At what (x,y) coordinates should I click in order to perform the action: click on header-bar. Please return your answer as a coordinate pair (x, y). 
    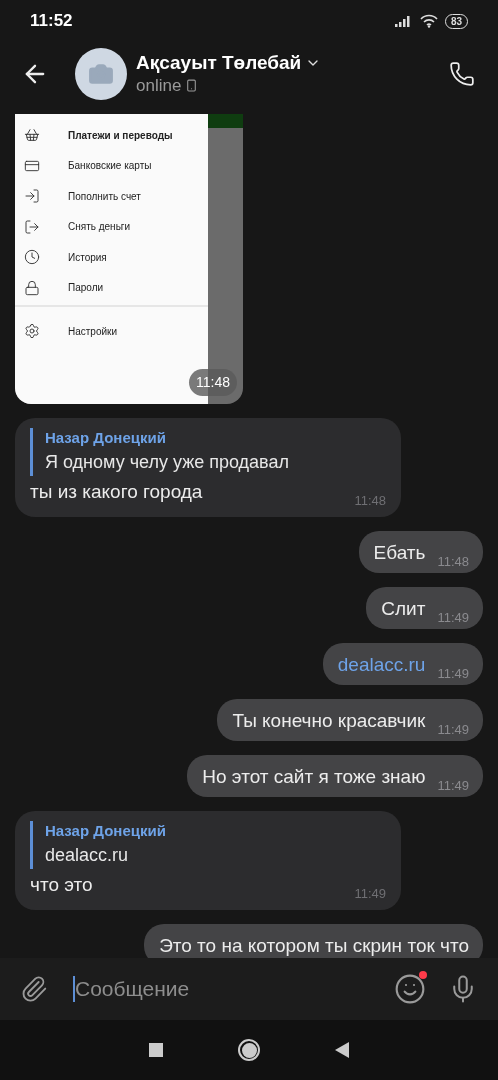
    Looking at the image, I should click on (225, 121).